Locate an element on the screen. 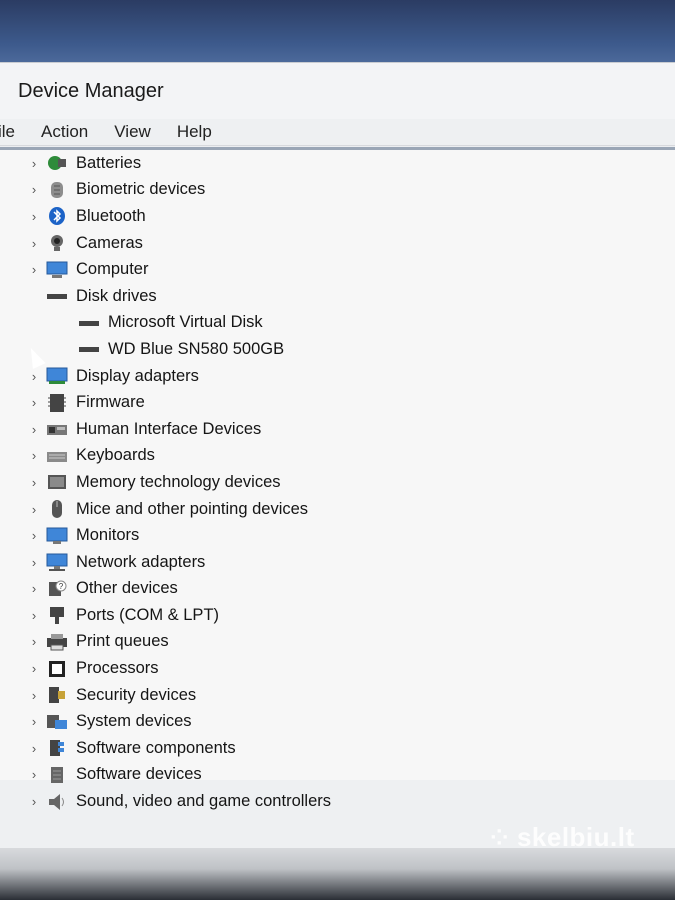 This screenshot has width=675, height=900. device-tree-category: › Biometric devices is located at coordinates (177, 190).